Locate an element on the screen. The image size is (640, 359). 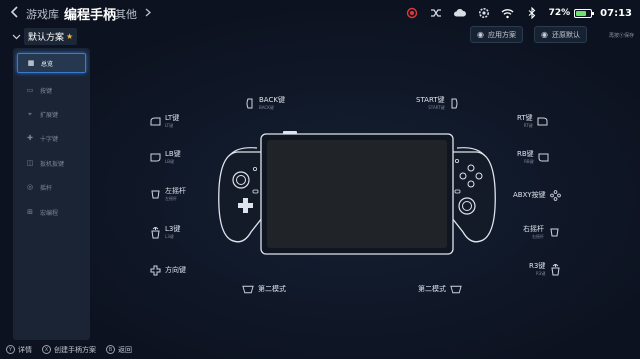
mapping-label: ABXY按键 is located at coordinates (529, 194).